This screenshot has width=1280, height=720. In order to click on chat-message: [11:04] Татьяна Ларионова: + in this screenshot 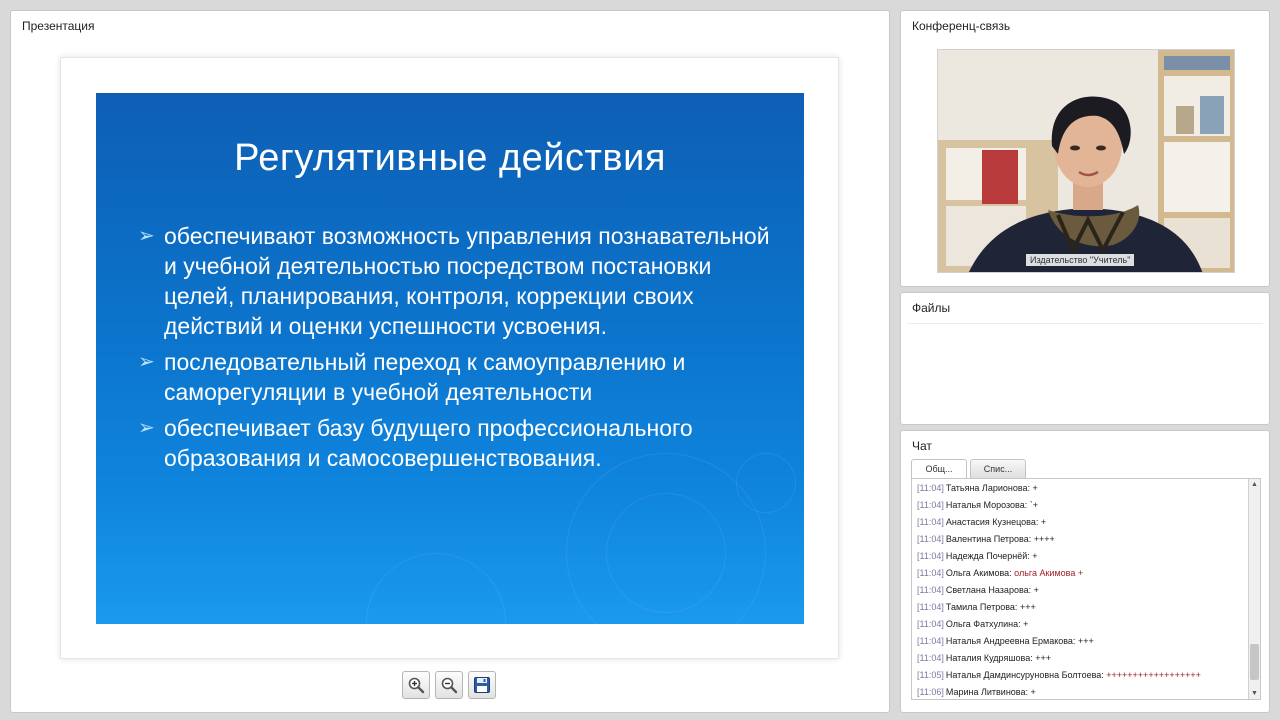, I will do `click(1079, 488)`.